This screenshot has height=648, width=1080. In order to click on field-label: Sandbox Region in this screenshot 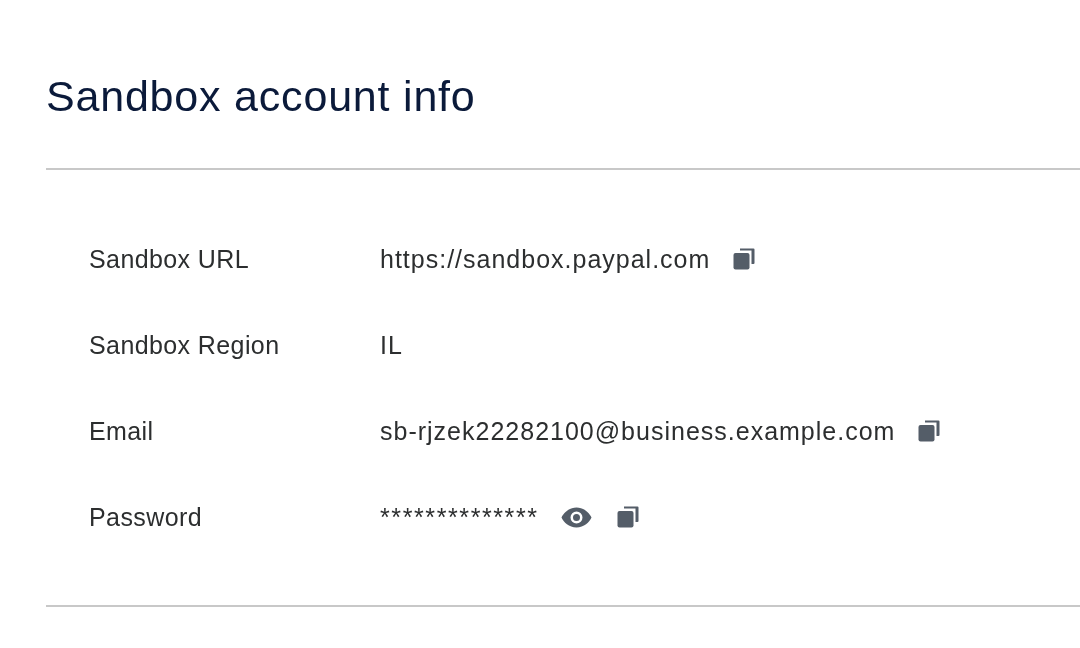, I will do `click(185, 345)`.